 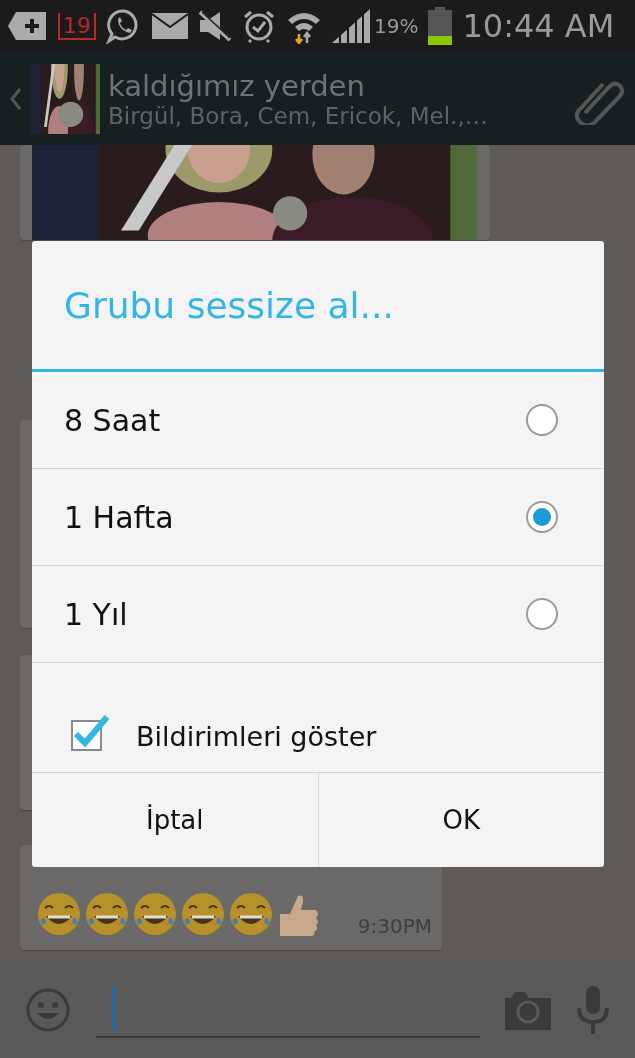 I want to click on checkbox-label: Bildirimleri göster, so click(x=256, y=736).